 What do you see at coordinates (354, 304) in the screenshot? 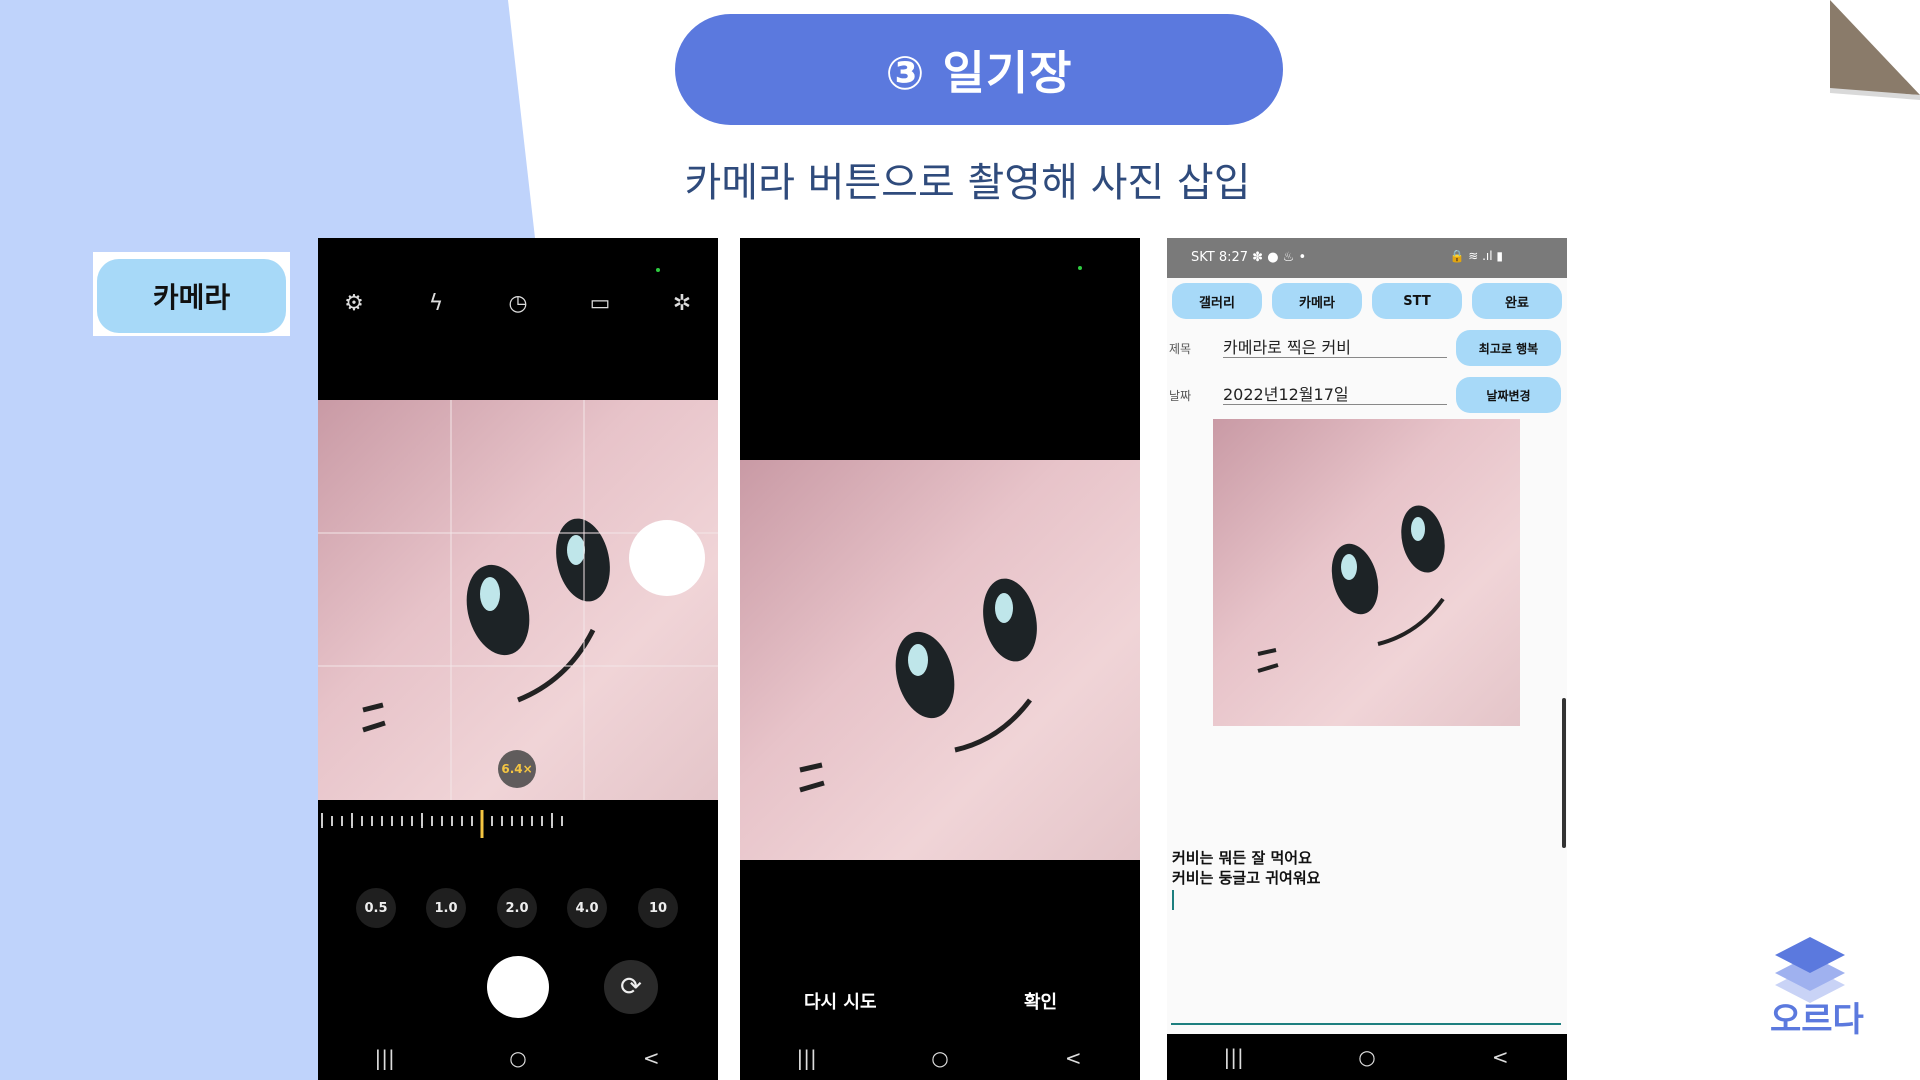
I see `gear-icon: ⚙` at bounding box center [354, 304].